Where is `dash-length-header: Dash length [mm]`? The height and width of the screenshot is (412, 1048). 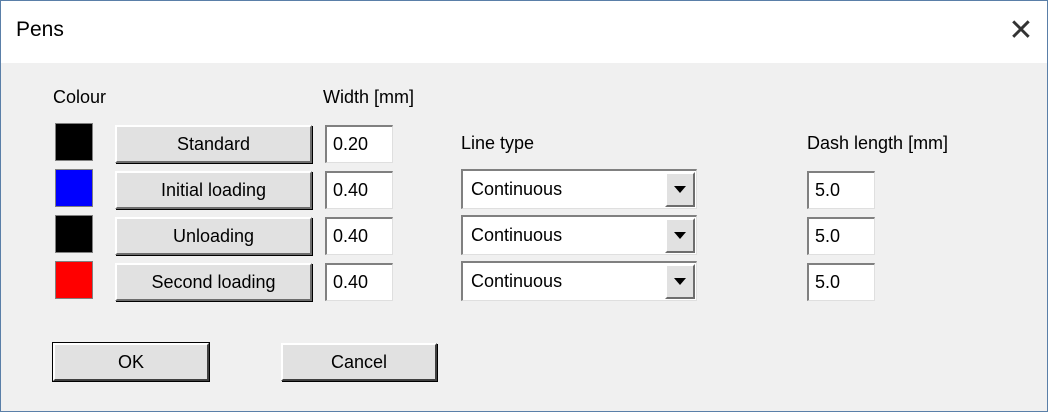
dash-length-header: Dash length [mm] is located at coordinates (878, 143).